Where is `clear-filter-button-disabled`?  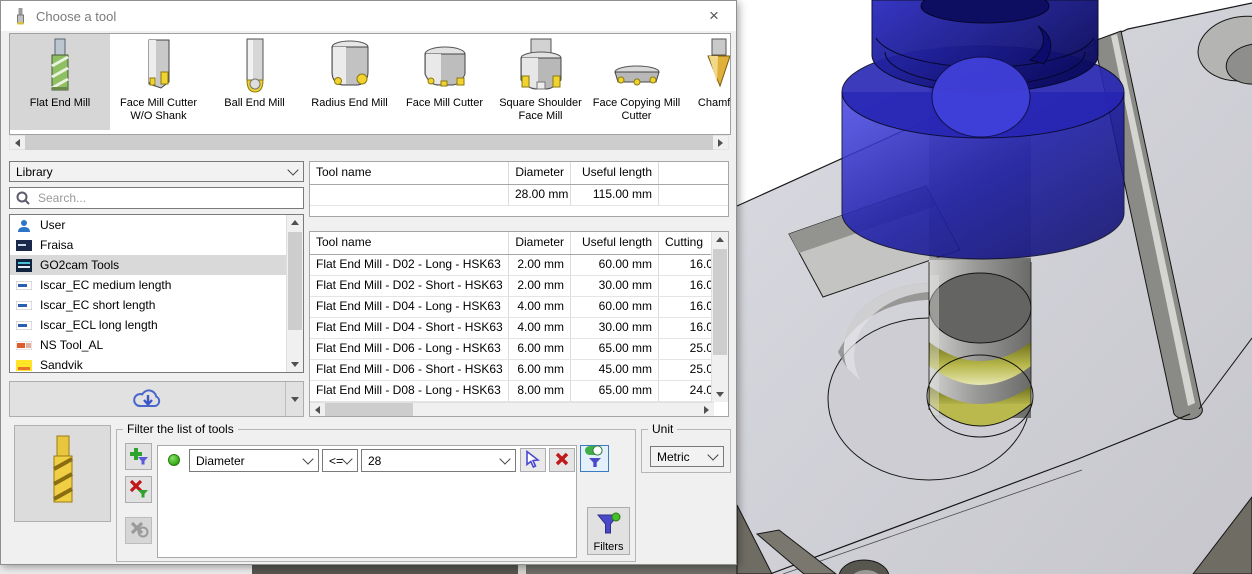
clear-filter-button-disabled is located at coordinates (138, 530).